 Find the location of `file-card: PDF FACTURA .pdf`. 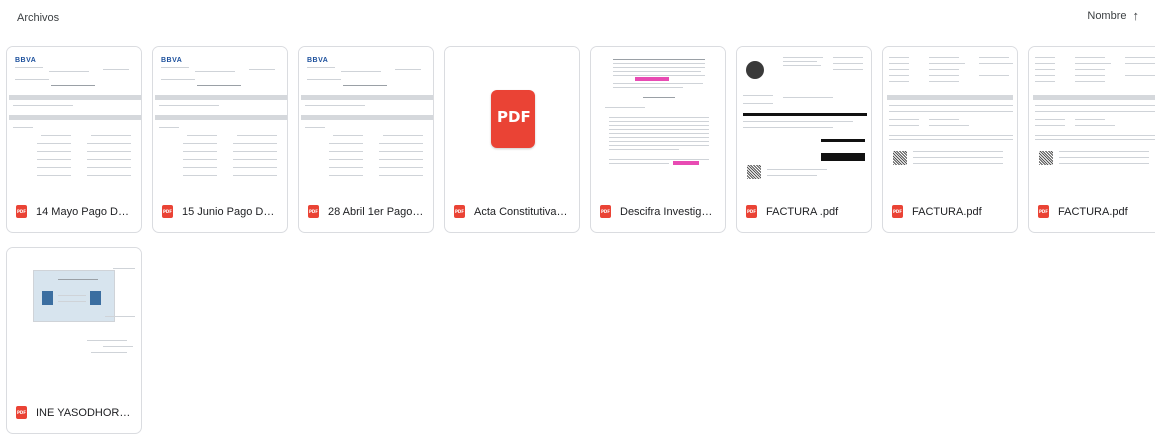

file-card: PDF FACTURA .pdf is located at coordinates (804, 139).